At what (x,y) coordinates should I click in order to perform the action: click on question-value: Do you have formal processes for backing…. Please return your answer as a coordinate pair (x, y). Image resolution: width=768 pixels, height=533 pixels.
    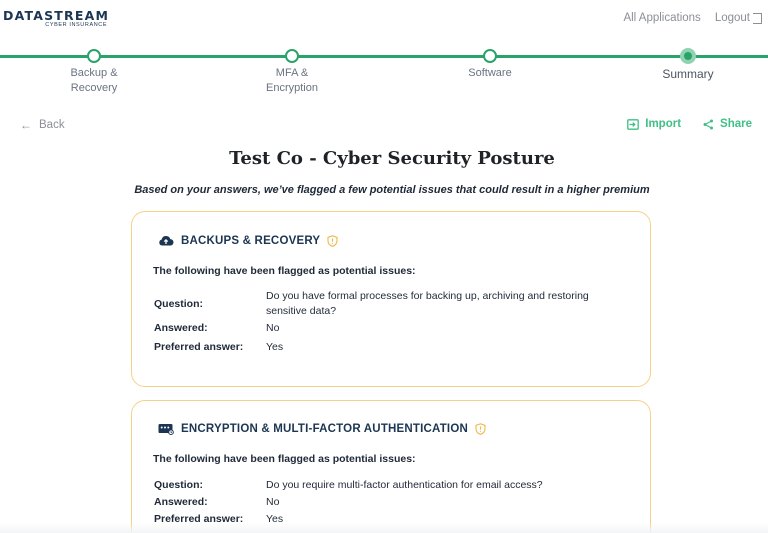
    Looking at the image, I should click on (427, 303).